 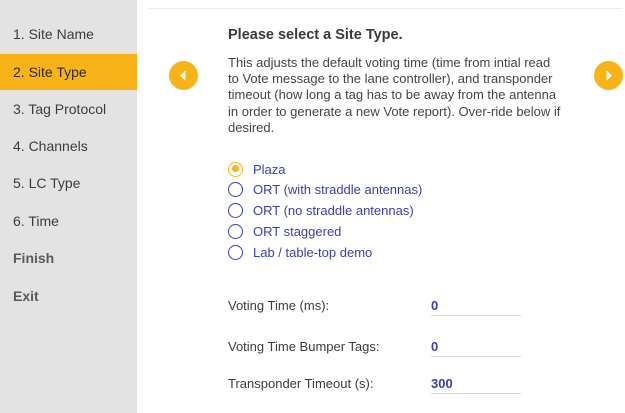 What do you see at coordinates (304, 346) in the screenshot?
I see `voting-time-bumper-label: Voting Time Bumper Tags:` at bounding box center [304, 346].